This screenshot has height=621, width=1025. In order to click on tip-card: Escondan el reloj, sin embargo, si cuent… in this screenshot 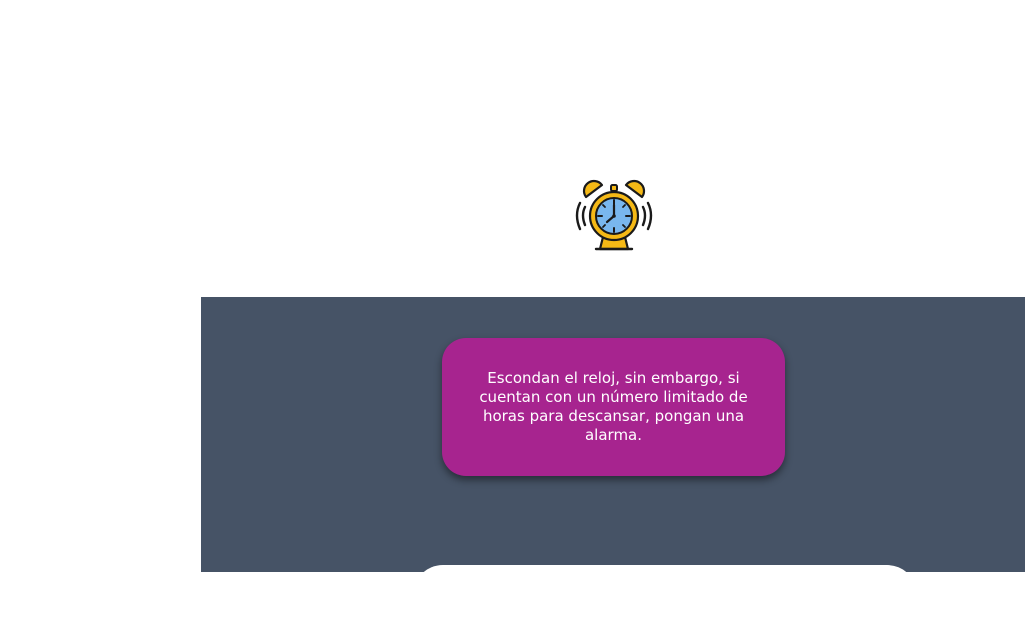, I will do `click(613, 407)`.